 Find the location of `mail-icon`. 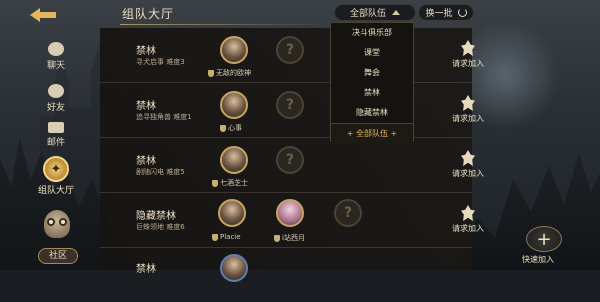

mail-icon is located at coordinates (56, 127).